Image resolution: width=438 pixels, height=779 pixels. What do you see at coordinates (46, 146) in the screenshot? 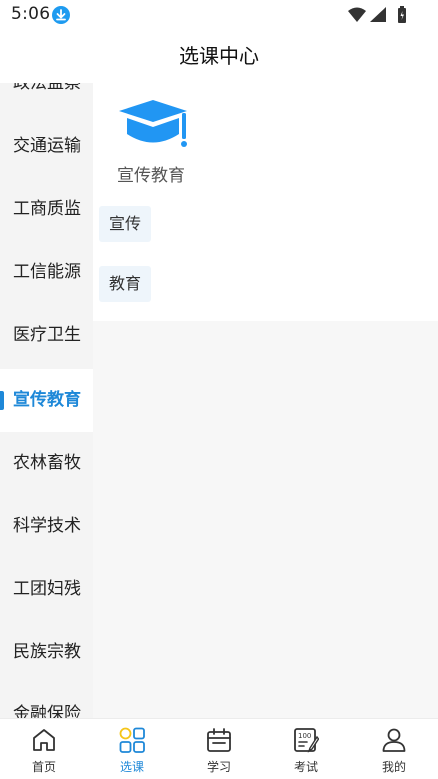
I see `sidebar-item-transport: 交通运输` at bounding box center [46, 146].